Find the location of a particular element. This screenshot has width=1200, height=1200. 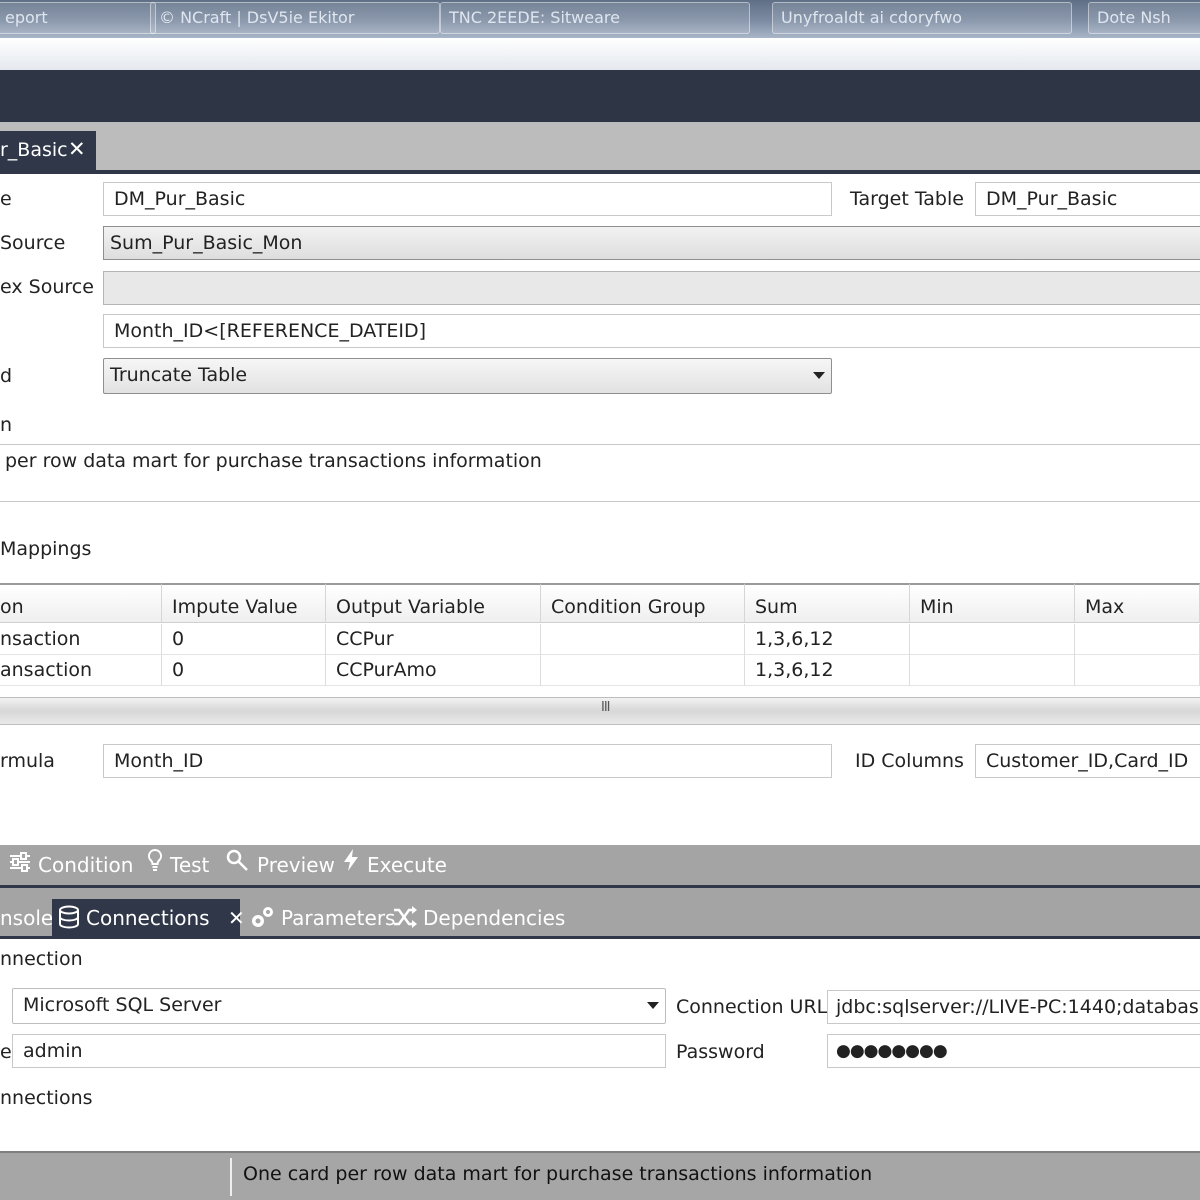

test-label: Test is located at coordinates (190, 865).